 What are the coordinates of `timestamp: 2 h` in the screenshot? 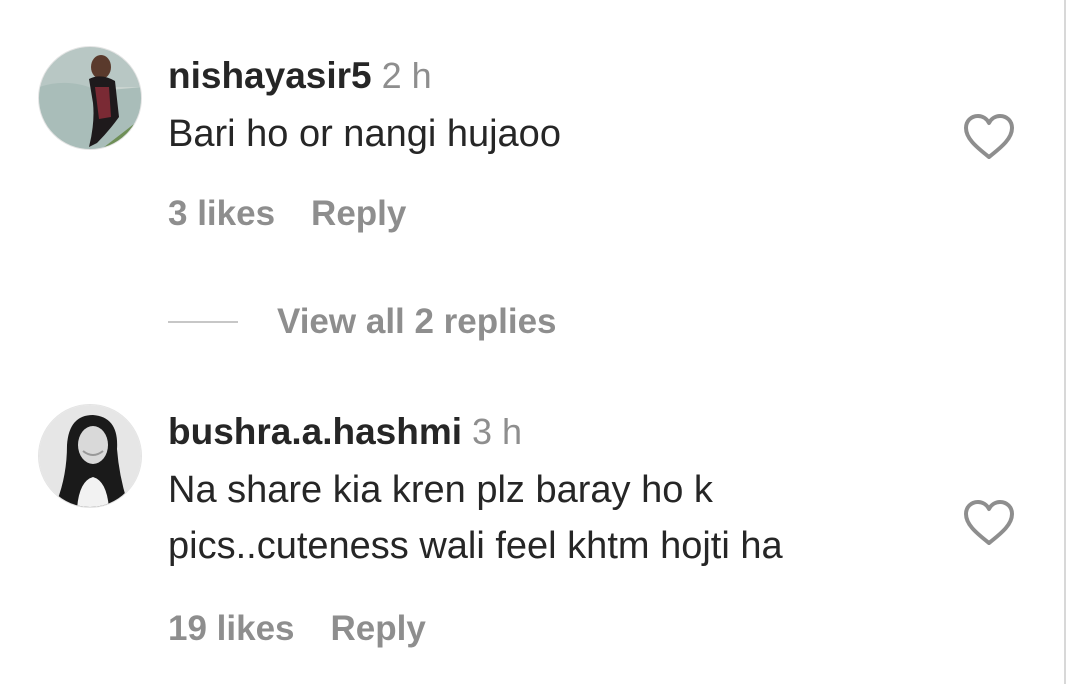 It's located at (406, 75).